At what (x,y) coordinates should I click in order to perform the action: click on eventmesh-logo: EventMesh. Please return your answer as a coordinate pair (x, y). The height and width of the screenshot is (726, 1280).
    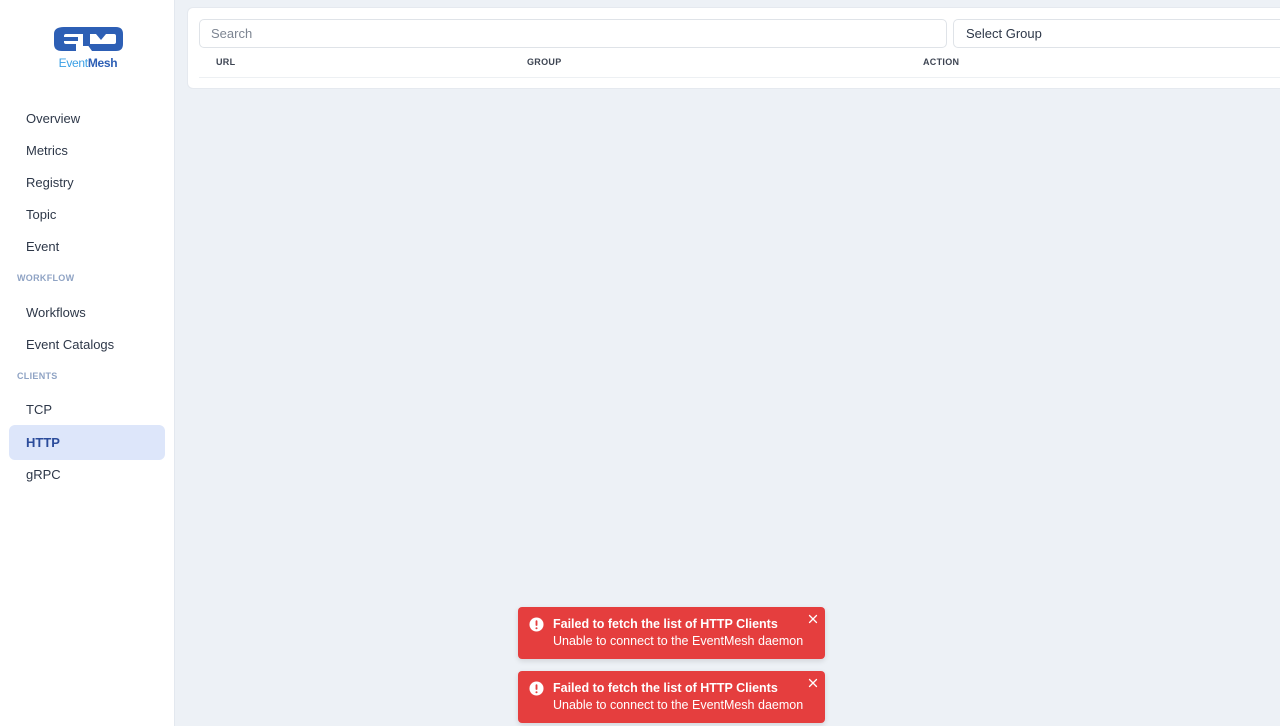
    Looking at the image, I should click on (88, 47).